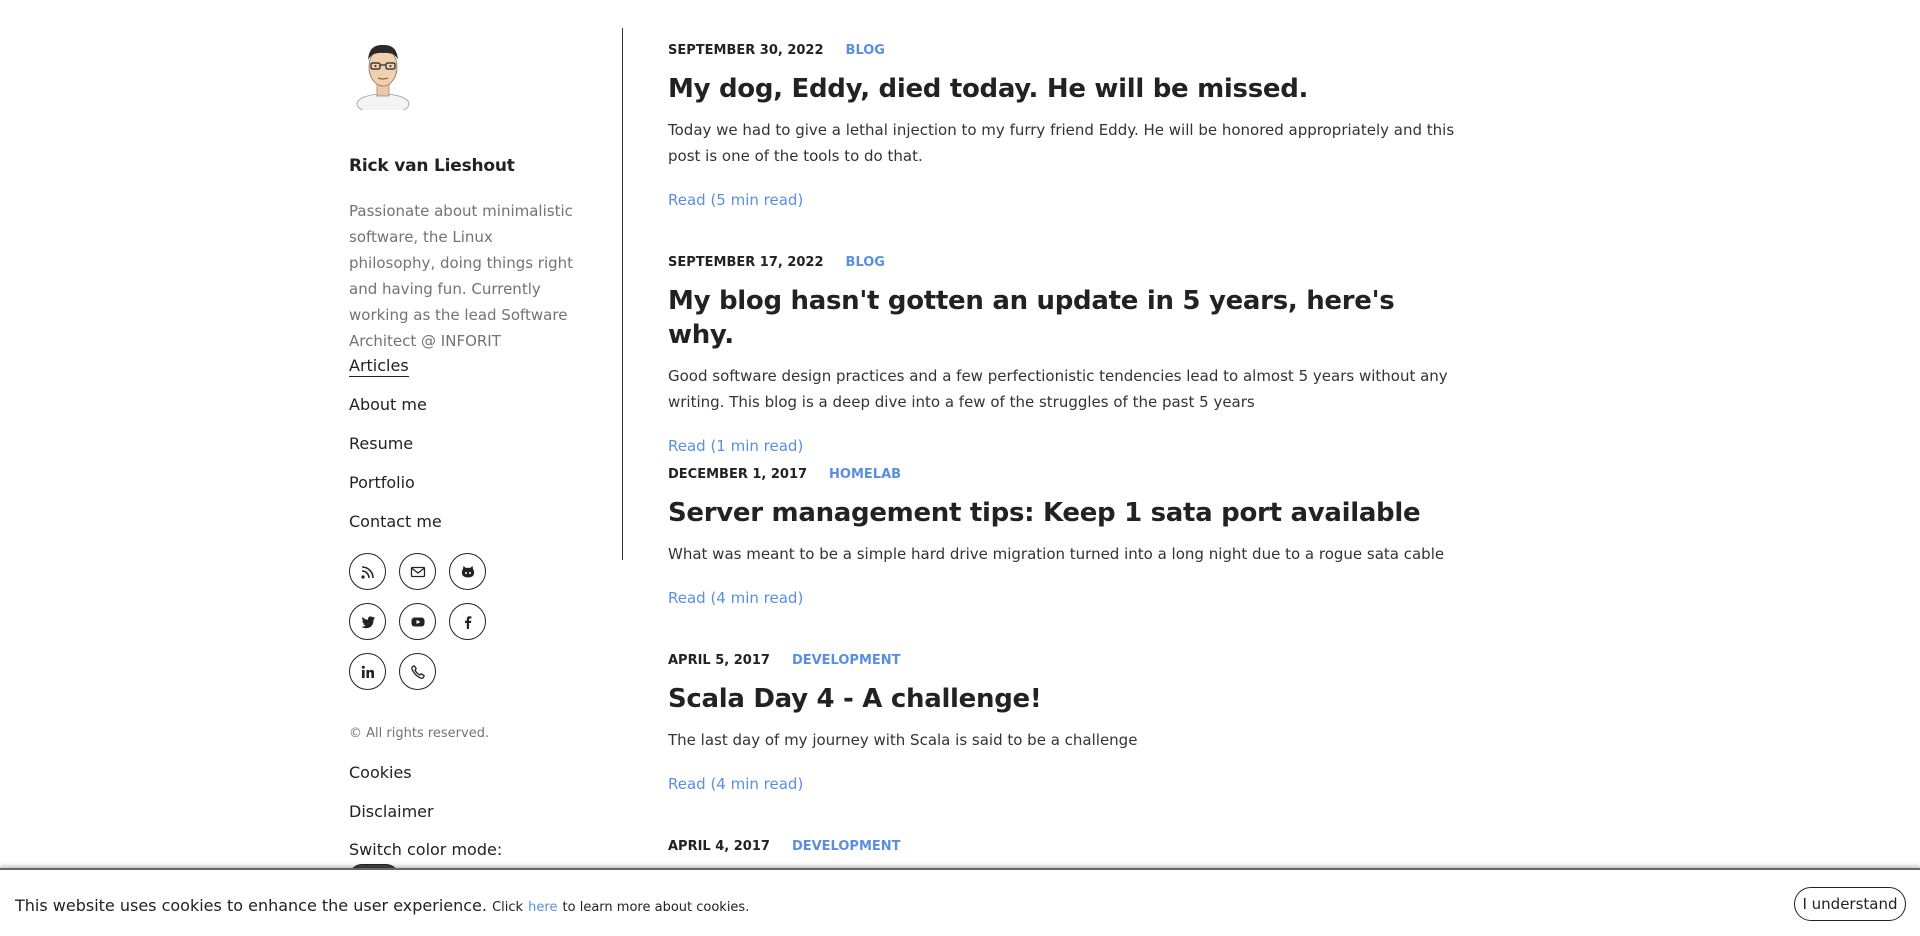 The height and width of the screenshot is (936, 1920). What do you see at coordinates (391, 820) in the screenshot?
I see `disclaimer-link: Disclaimer` at bounding box center [391, 820].